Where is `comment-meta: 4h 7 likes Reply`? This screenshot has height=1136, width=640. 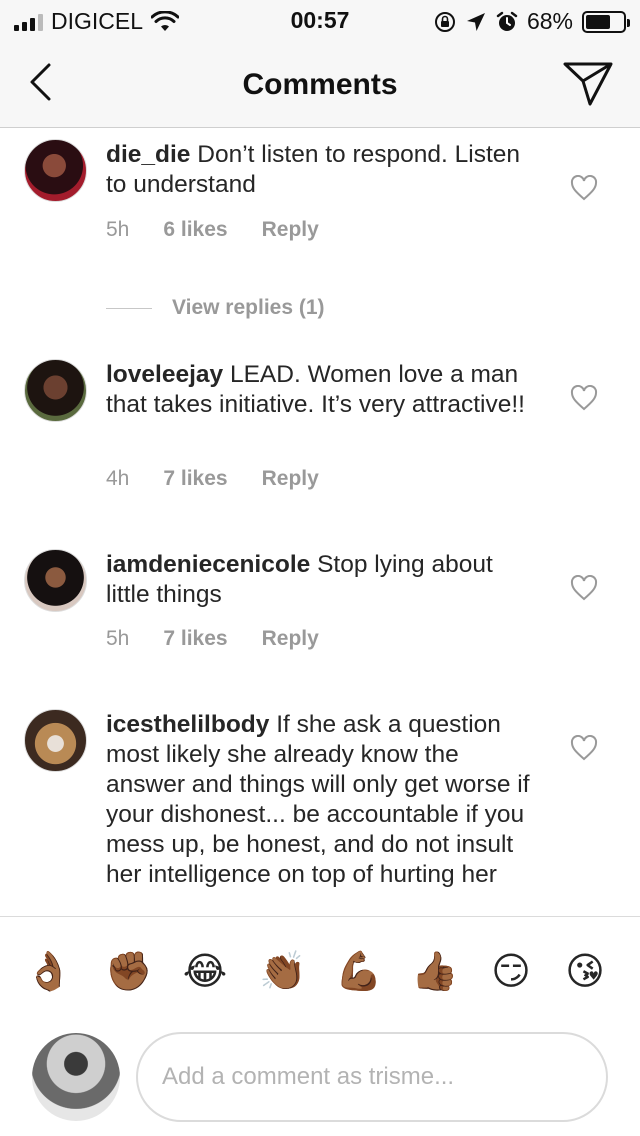 comment-meta: 4h 7 likes Reply is located at coordinates (212, 479).